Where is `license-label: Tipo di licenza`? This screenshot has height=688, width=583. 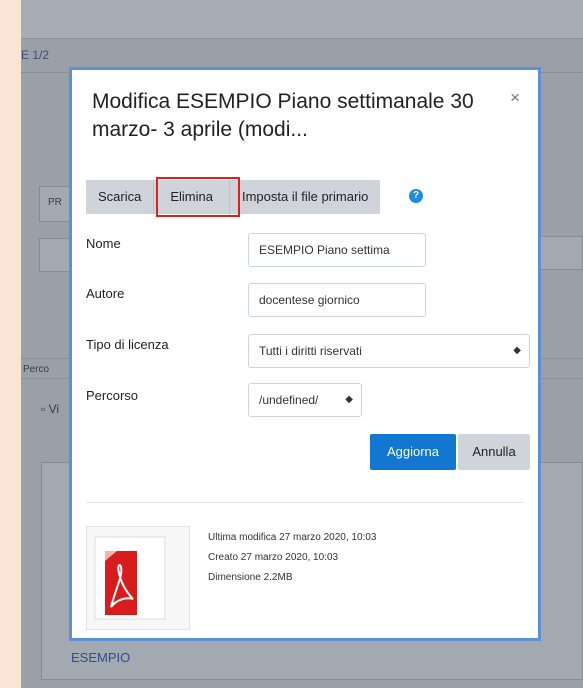
license-label: Tipo di licenza is located at coordinates (127, 344).